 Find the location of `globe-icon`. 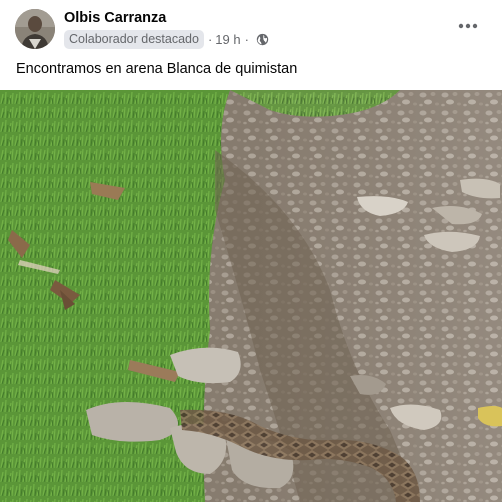

globe-icon is located at coordinates (262, 39).